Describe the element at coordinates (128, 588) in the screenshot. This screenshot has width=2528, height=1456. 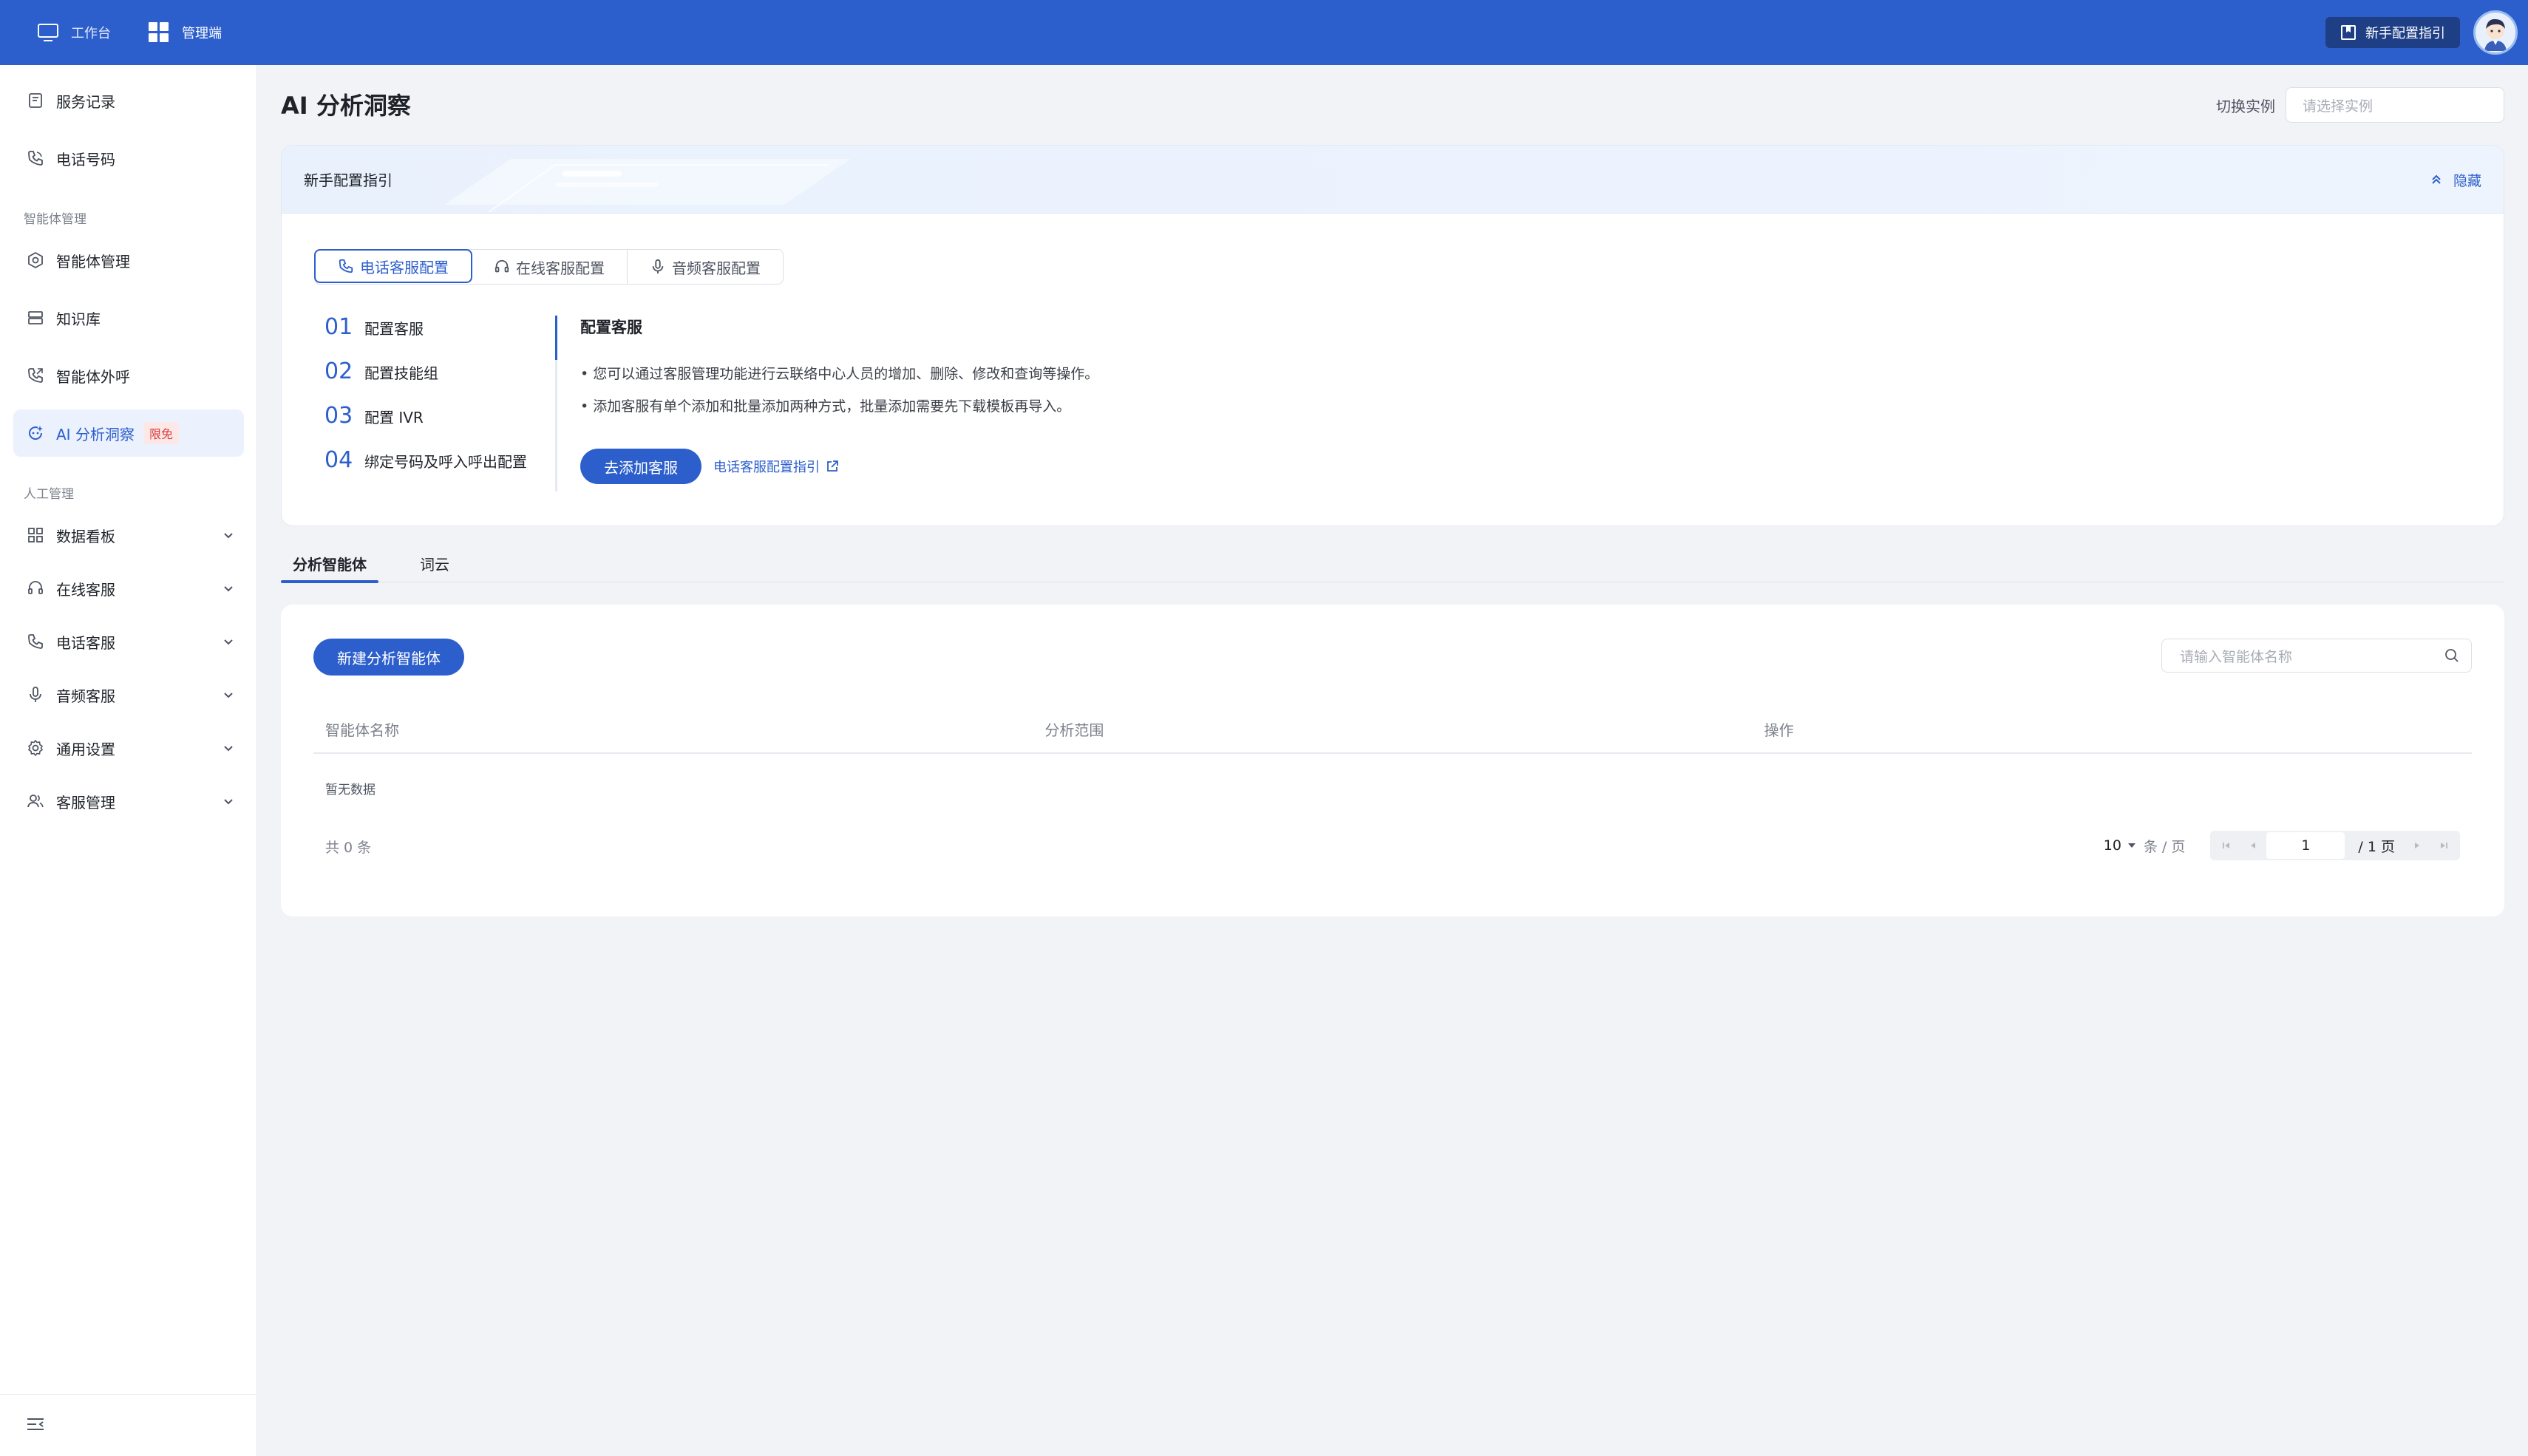
I see `sidebar-item-online-service: 在线客服` at that location.